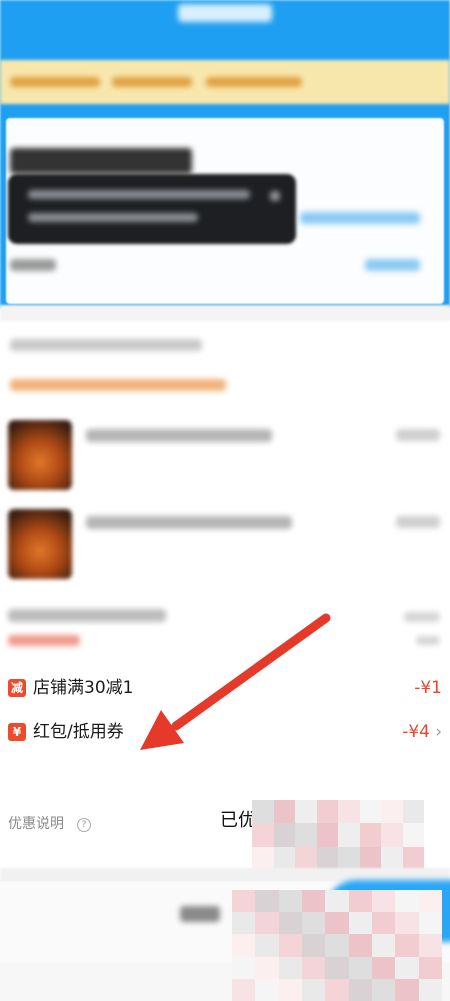 The width and height of the screenshot is (450, 1001). I want to click on annotation-arrow-icon, so click(235, 681).